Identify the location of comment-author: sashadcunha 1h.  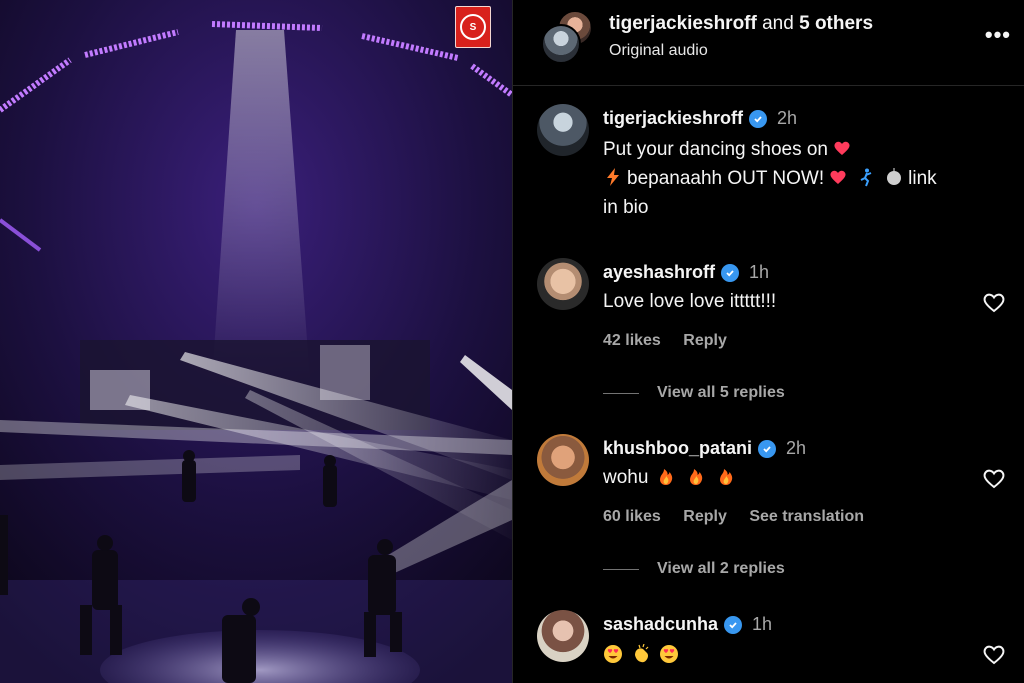
(687, 624).